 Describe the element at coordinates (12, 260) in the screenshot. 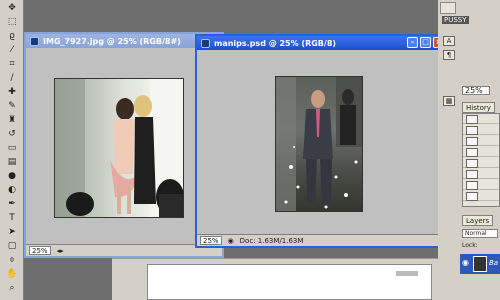

I see `eyedropper-icon: ⌽` at that location.